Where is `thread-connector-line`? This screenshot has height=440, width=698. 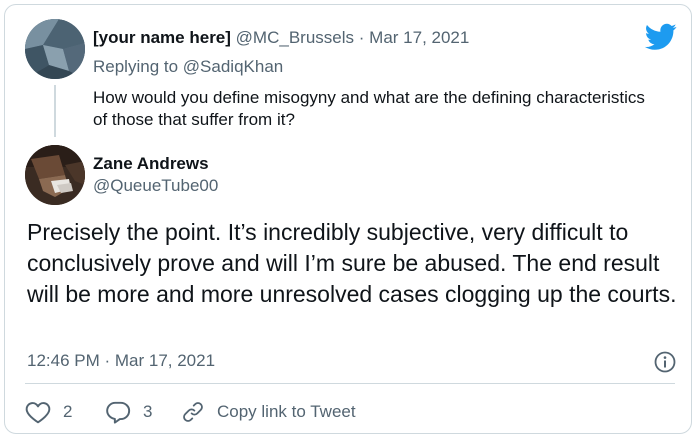 thread-connector-line is located at coordinates (55, 111).